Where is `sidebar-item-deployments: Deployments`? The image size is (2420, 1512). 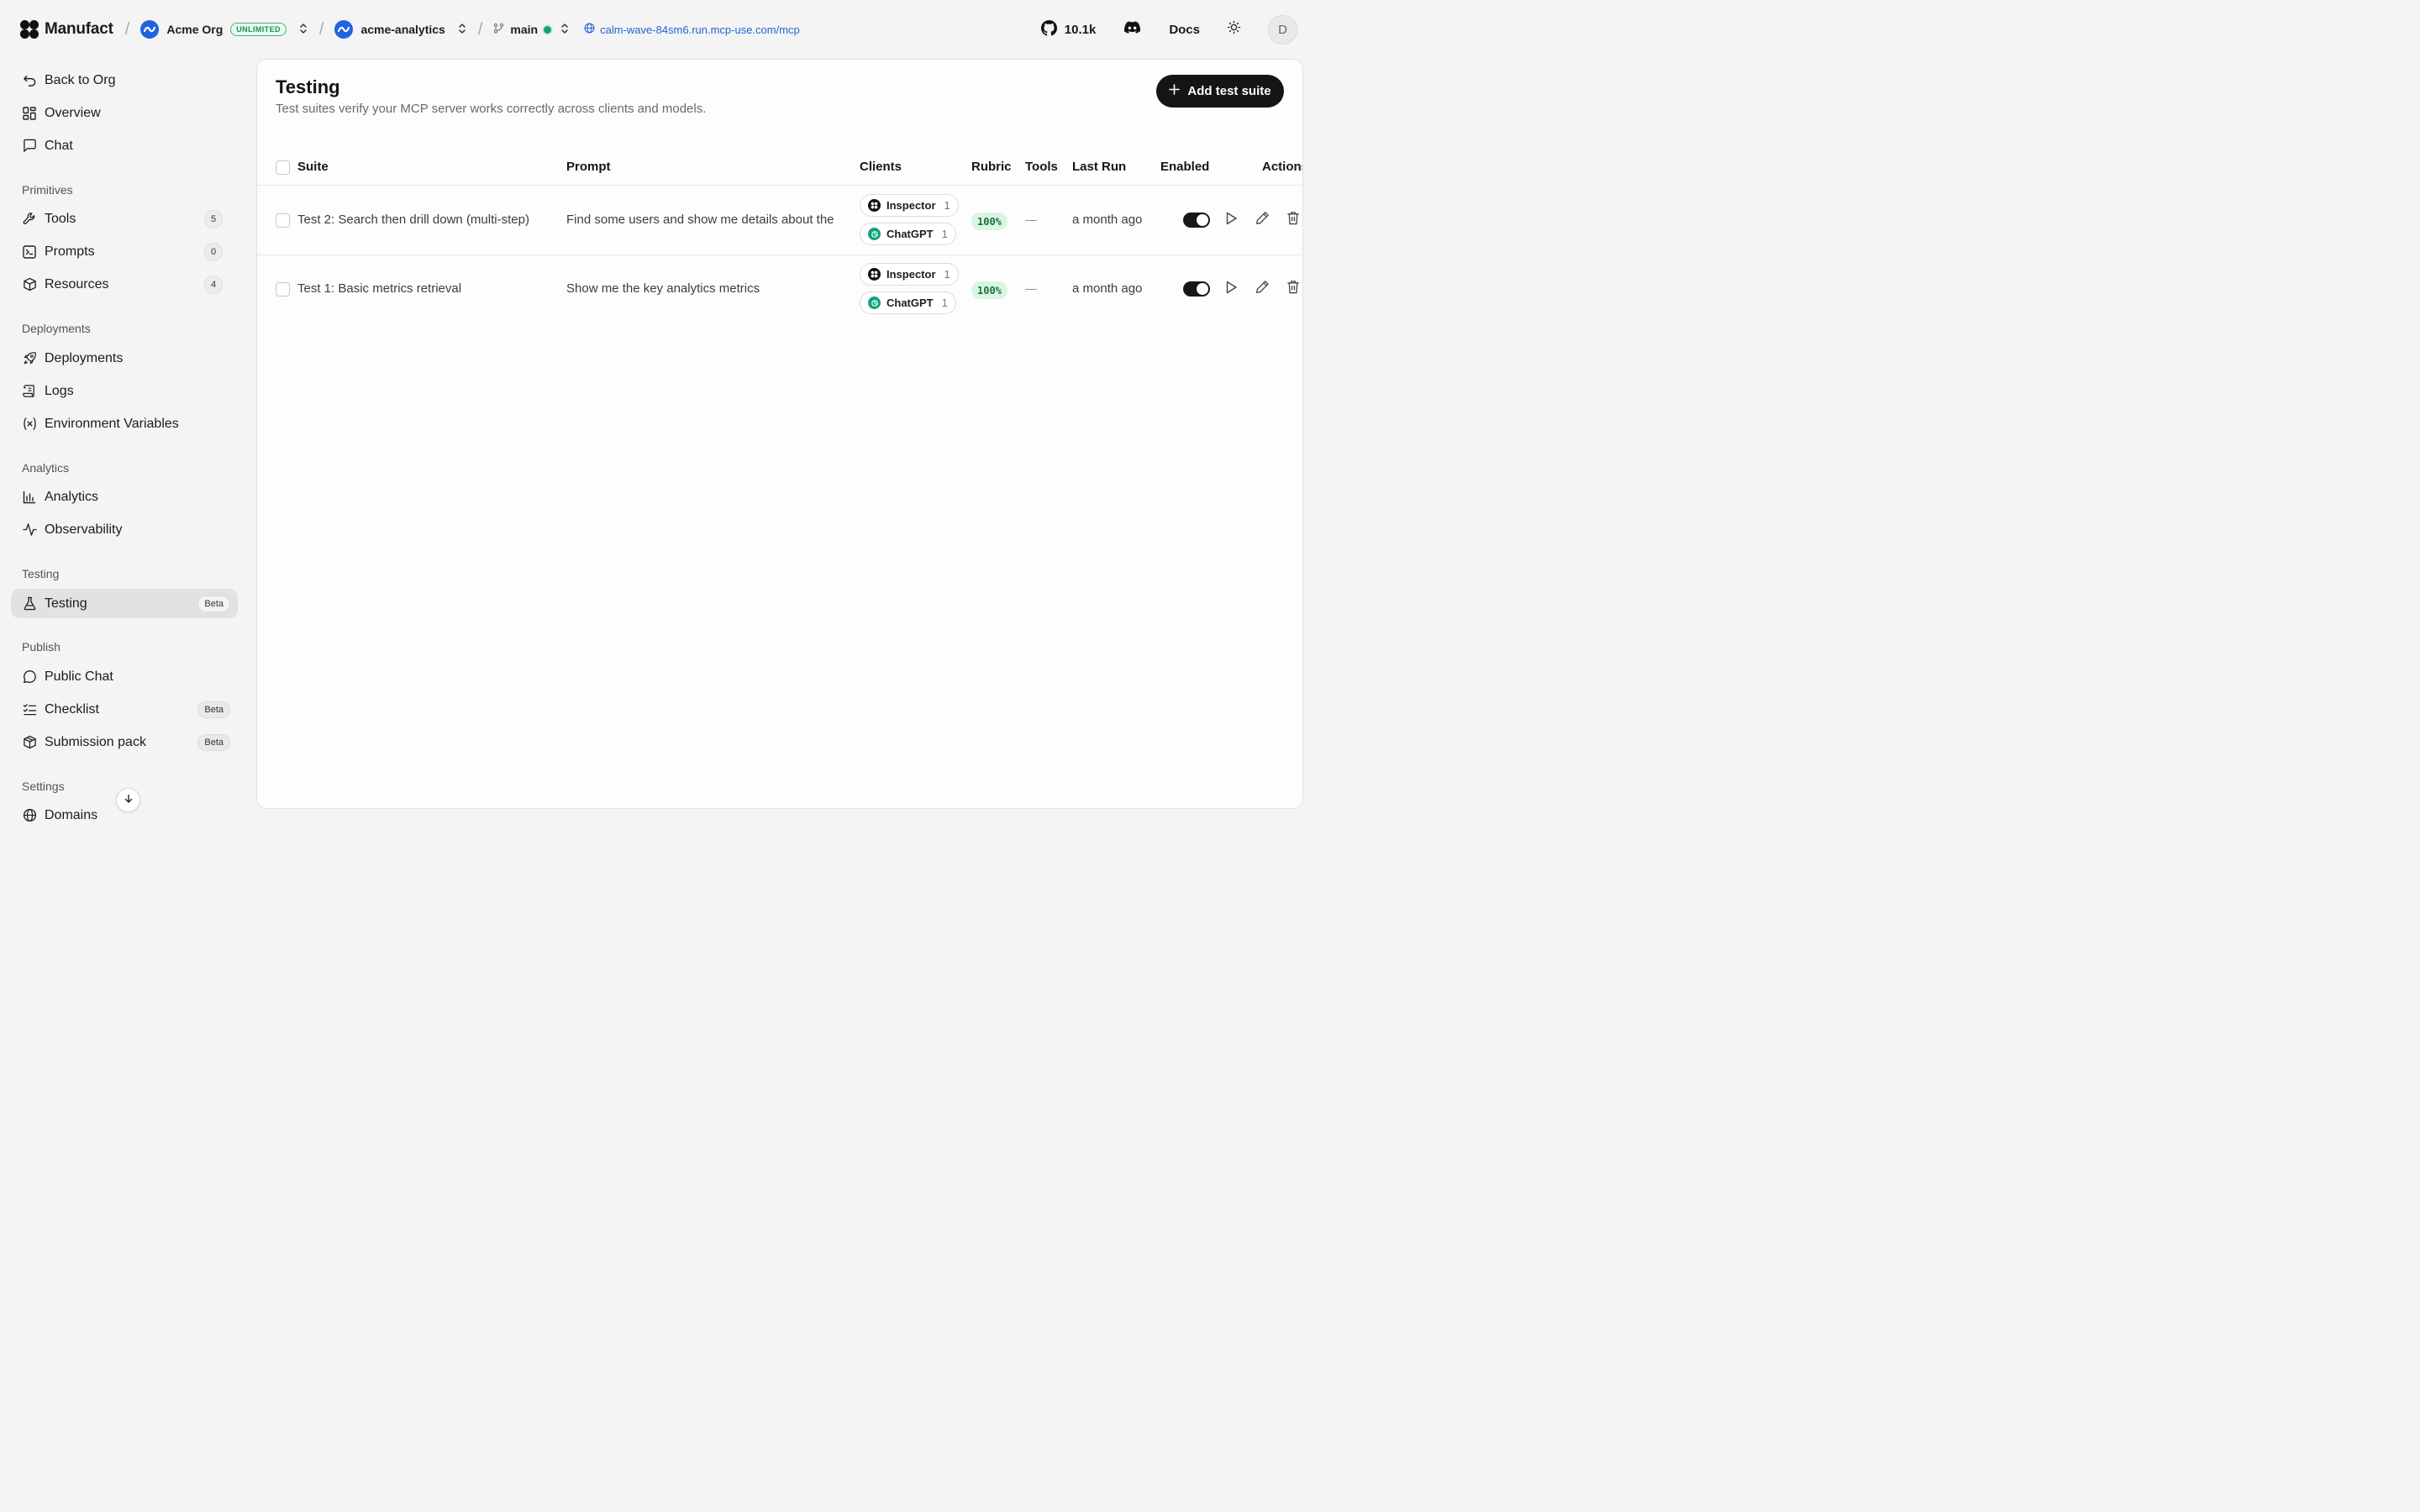 sidebar-item-deployments: Deployments is located at coordinates (124, 358).